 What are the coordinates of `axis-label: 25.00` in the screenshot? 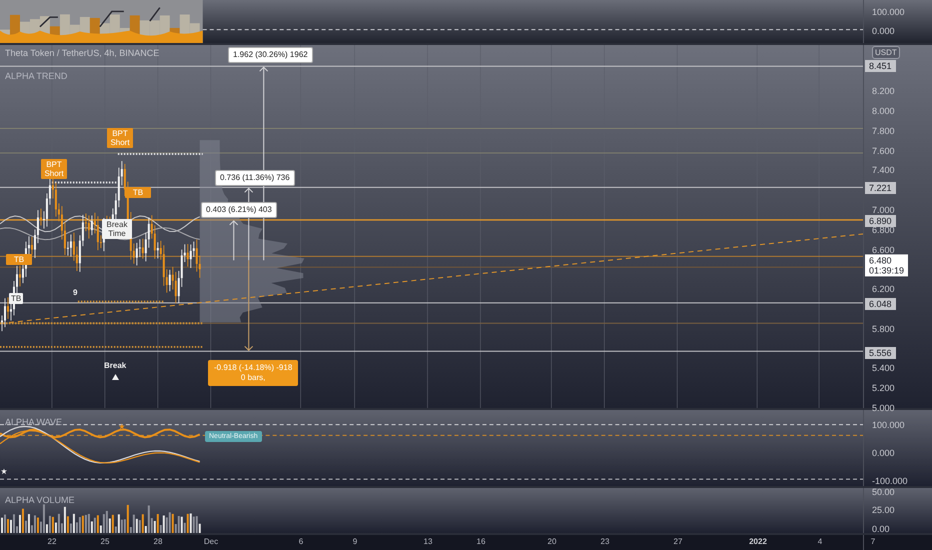 It's located at (883, 510).